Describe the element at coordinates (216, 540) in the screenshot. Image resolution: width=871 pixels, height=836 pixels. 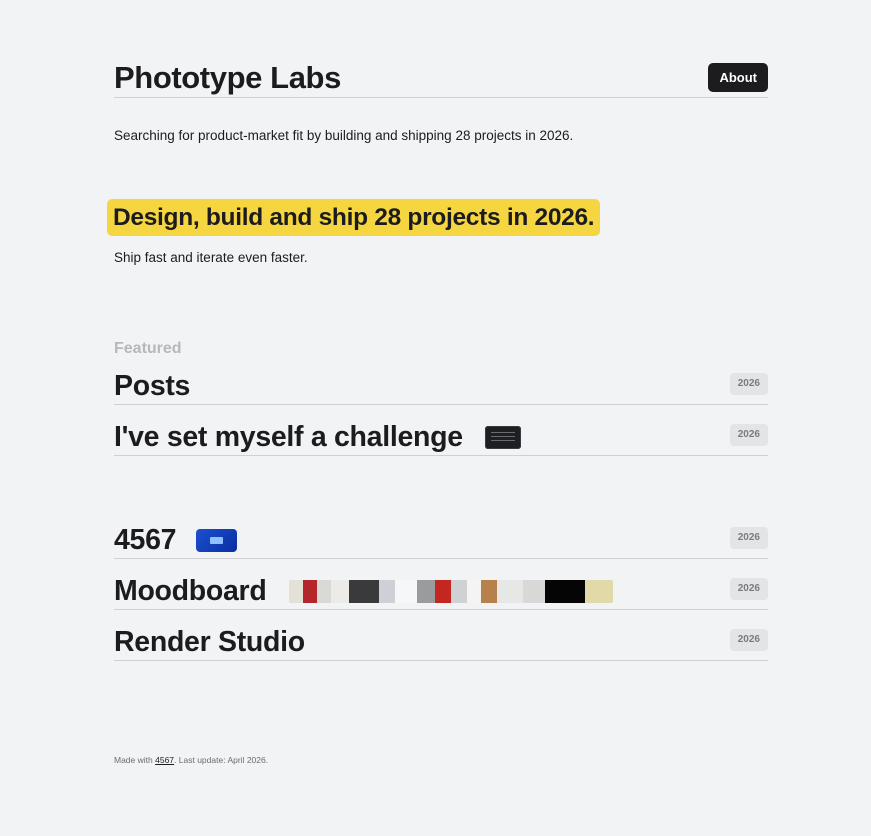
I see `folder-icon` at that location.